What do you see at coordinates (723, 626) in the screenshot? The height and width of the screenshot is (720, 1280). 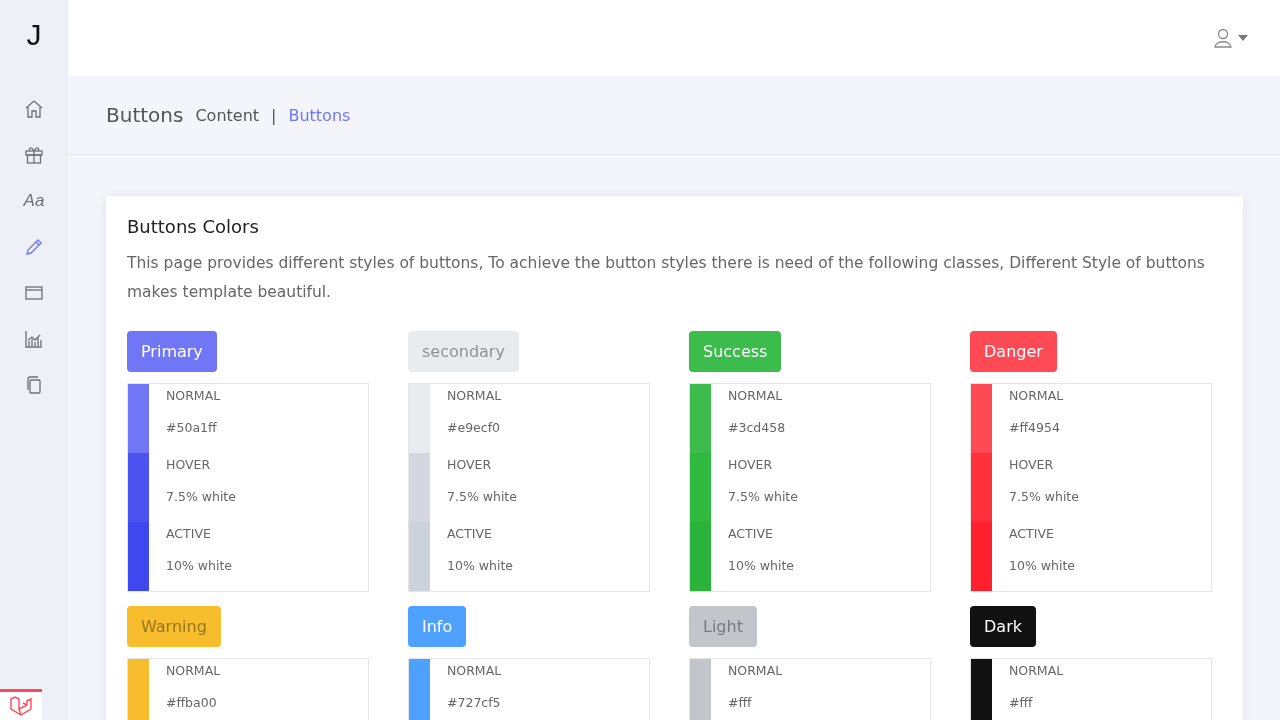 I see `color-button: Light` at bounding box center [723, 626].